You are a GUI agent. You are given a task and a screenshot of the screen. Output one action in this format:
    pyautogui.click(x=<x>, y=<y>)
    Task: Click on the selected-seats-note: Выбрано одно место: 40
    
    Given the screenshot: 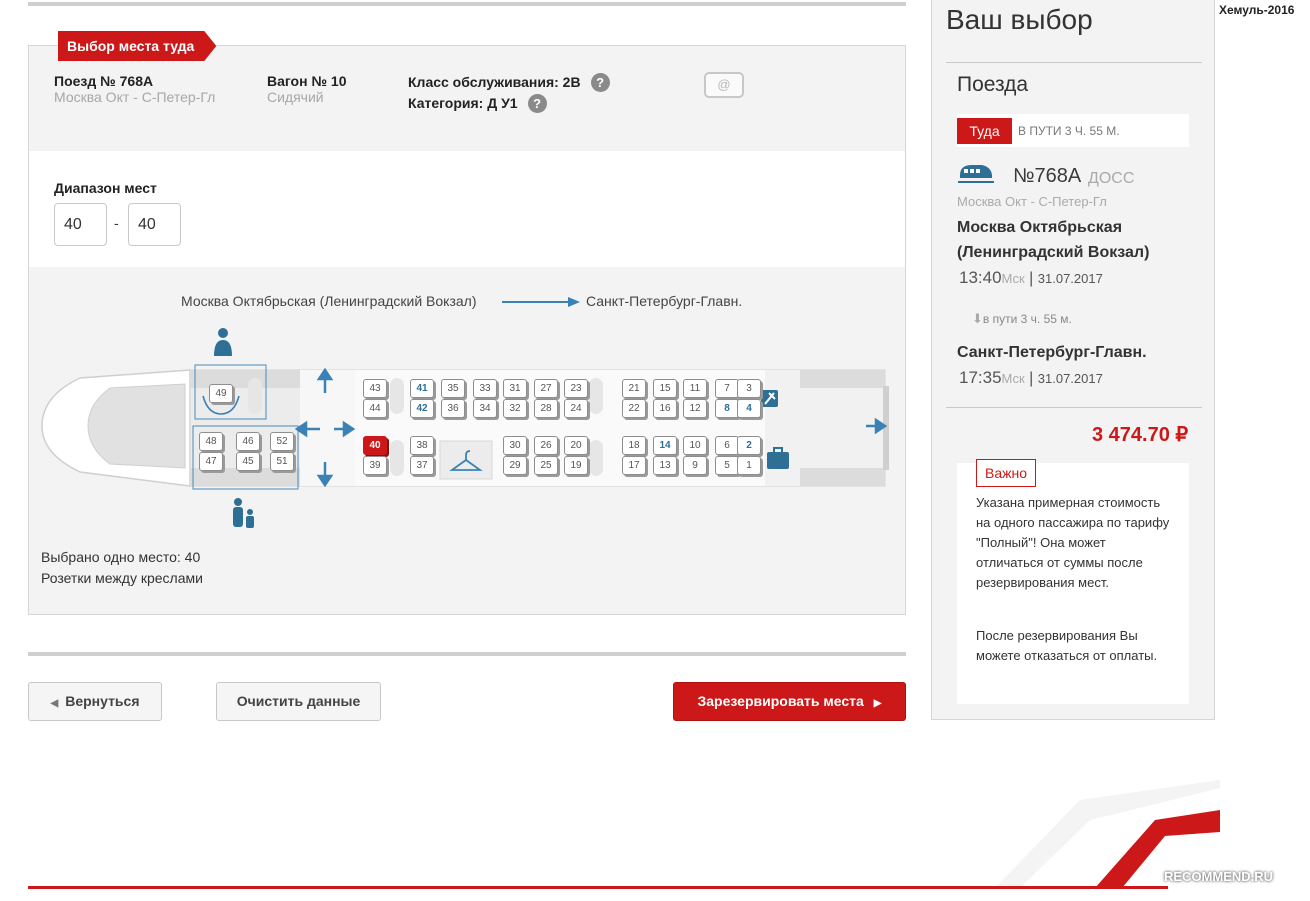 What is the action you would take?
    pyautogui.click(x=121, y=557)
    